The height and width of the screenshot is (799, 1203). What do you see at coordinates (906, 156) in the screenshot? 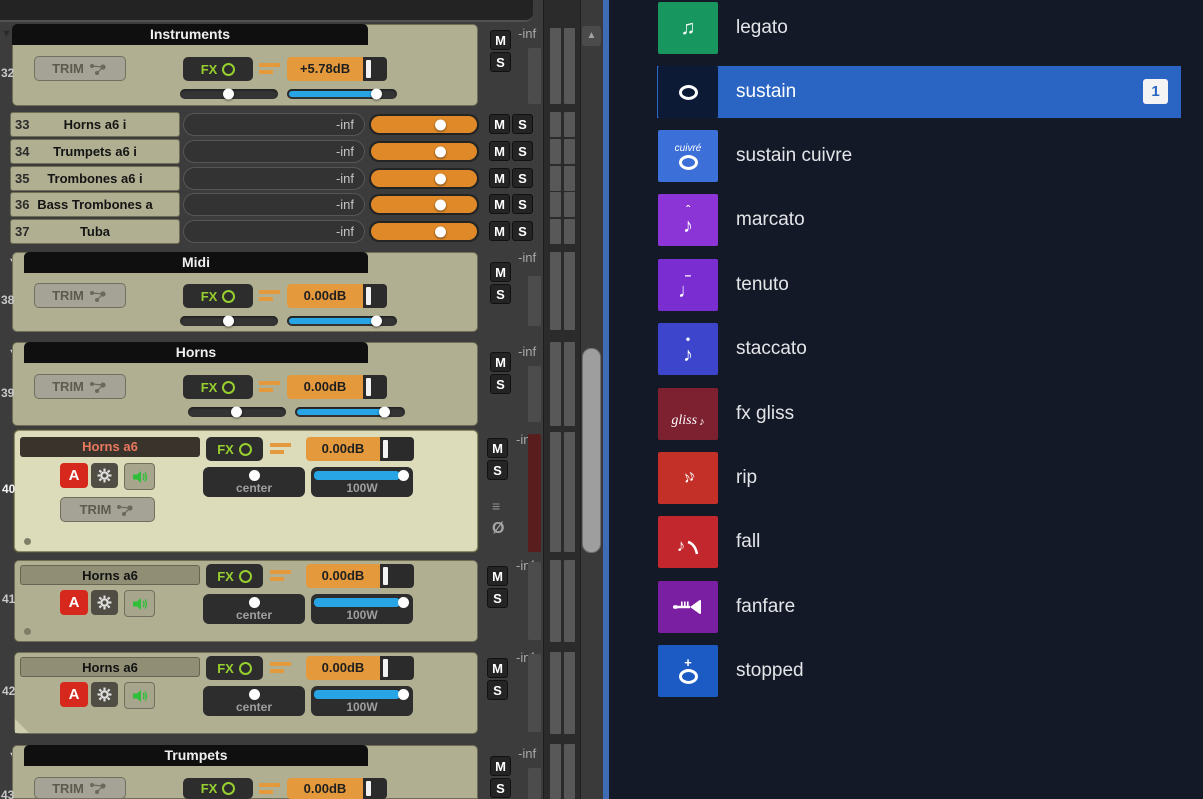
I see `articulation-row-sustain-cuivre: cuivré sustain cuivre` at bounding box center [906, 156].